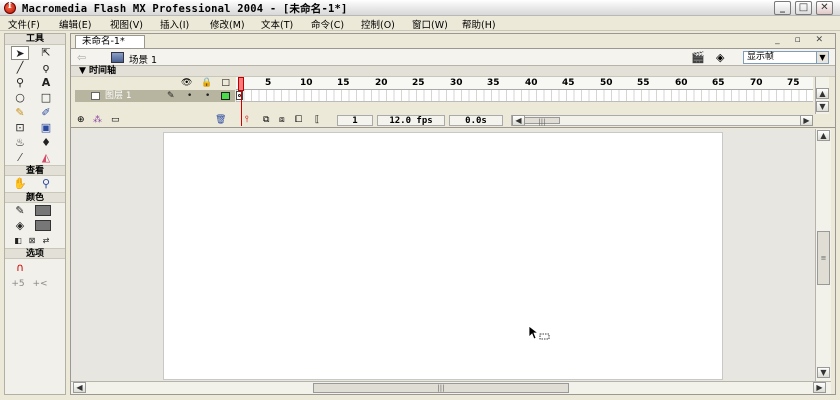  What do you see at coordinates (418, 83) in the screenshot?
I see `frame-number: 25` at bounding box center [418, 83].